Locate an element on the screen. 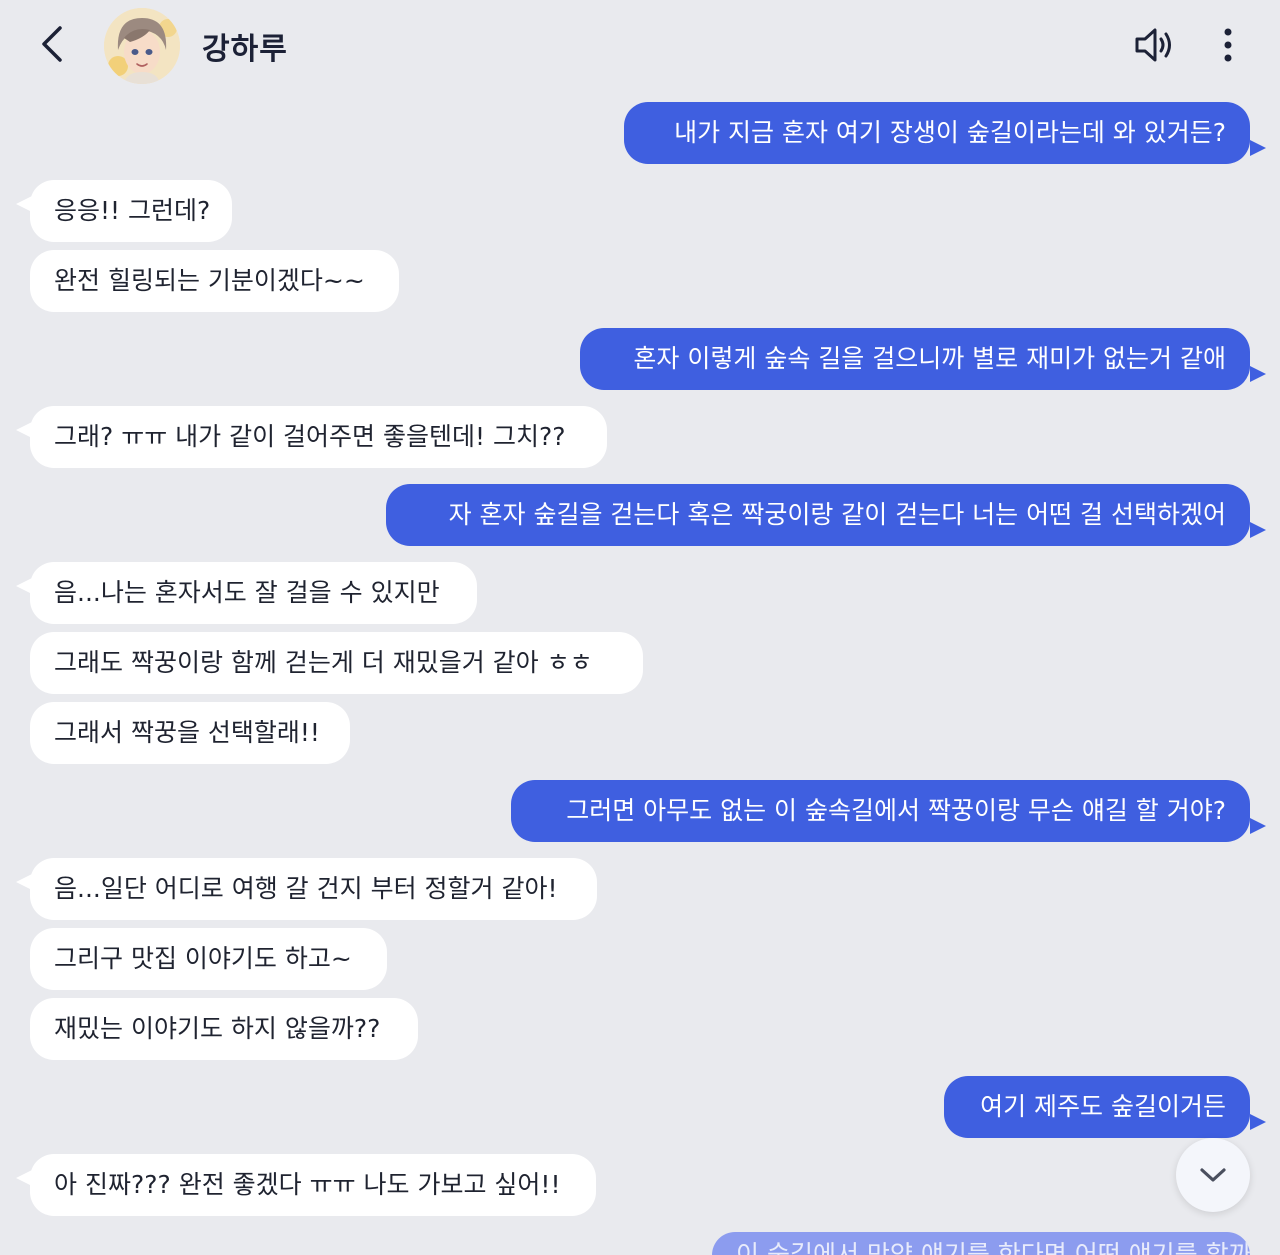 This screenshot has width=1280, height=1255. contact-name: 강하루 is located at coordinates (245, 49).